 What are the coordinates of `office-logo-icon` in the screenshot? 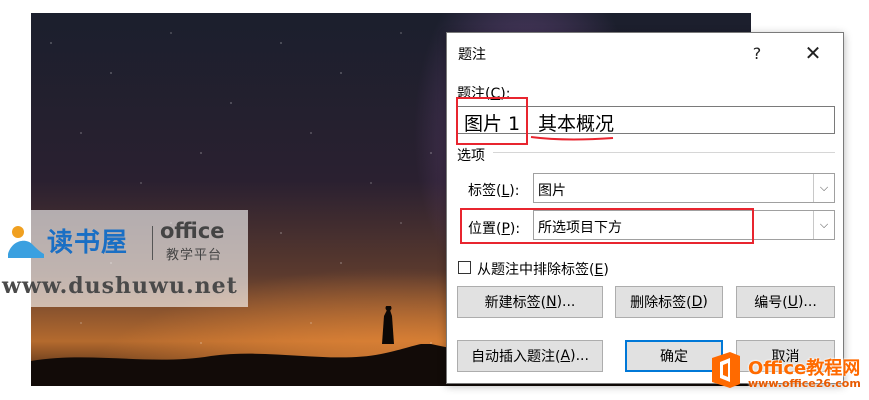 It's located at (726, 370).